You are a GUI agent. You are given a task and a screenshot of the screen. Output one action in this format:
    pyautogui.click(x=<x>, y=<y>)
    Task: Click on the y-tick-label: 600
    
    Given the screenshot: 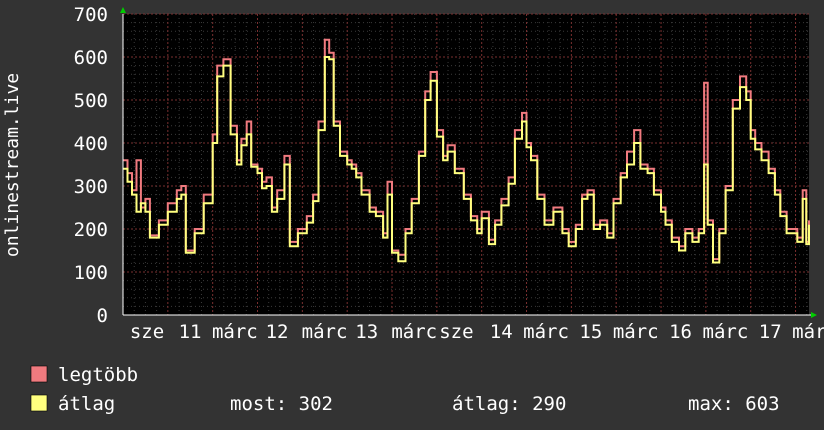 What is the action you would take?
    pyautogui.click(x=91, y=58)
    